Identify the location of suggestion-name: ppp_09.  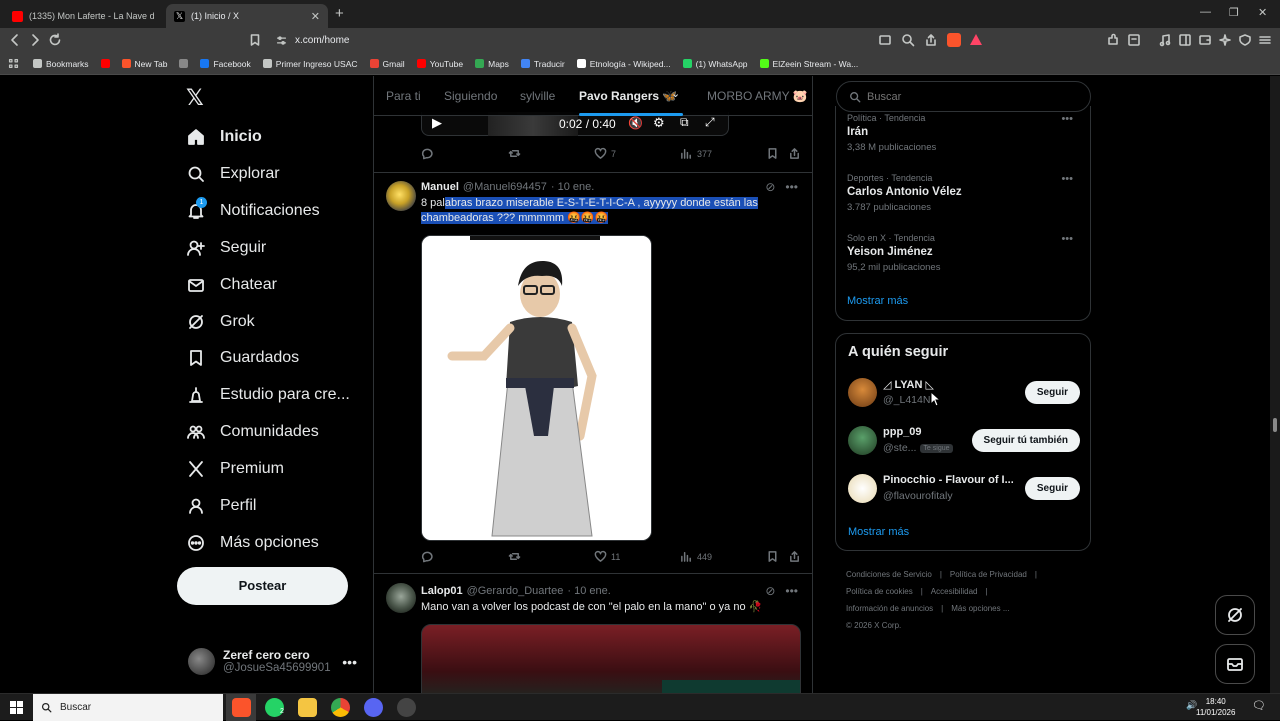
(902, 432).